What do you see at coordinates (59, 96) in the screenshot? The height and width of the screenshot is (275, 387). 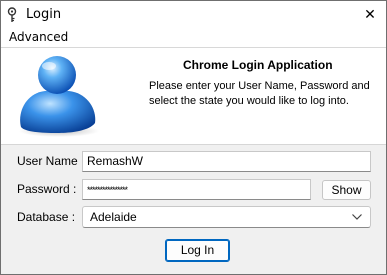 I see `user-avatar-icon` at bounding box center [59, 96].